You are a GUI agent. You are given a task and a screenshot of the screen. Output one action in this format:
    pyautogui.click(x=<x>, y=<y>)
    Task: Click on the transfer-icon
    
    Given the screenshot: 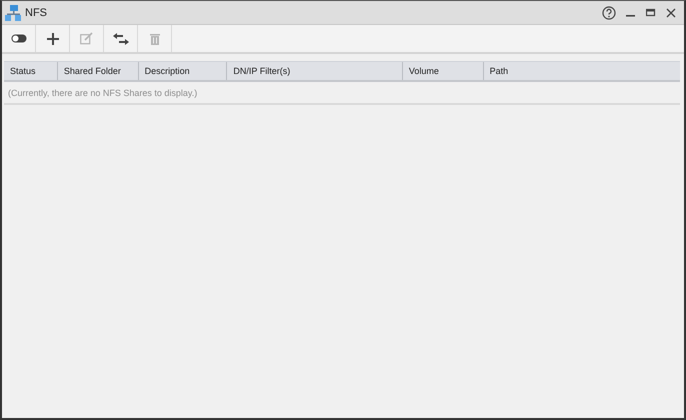 What is the action you would take?
    pyautogui.click(x=120, y=38)
    